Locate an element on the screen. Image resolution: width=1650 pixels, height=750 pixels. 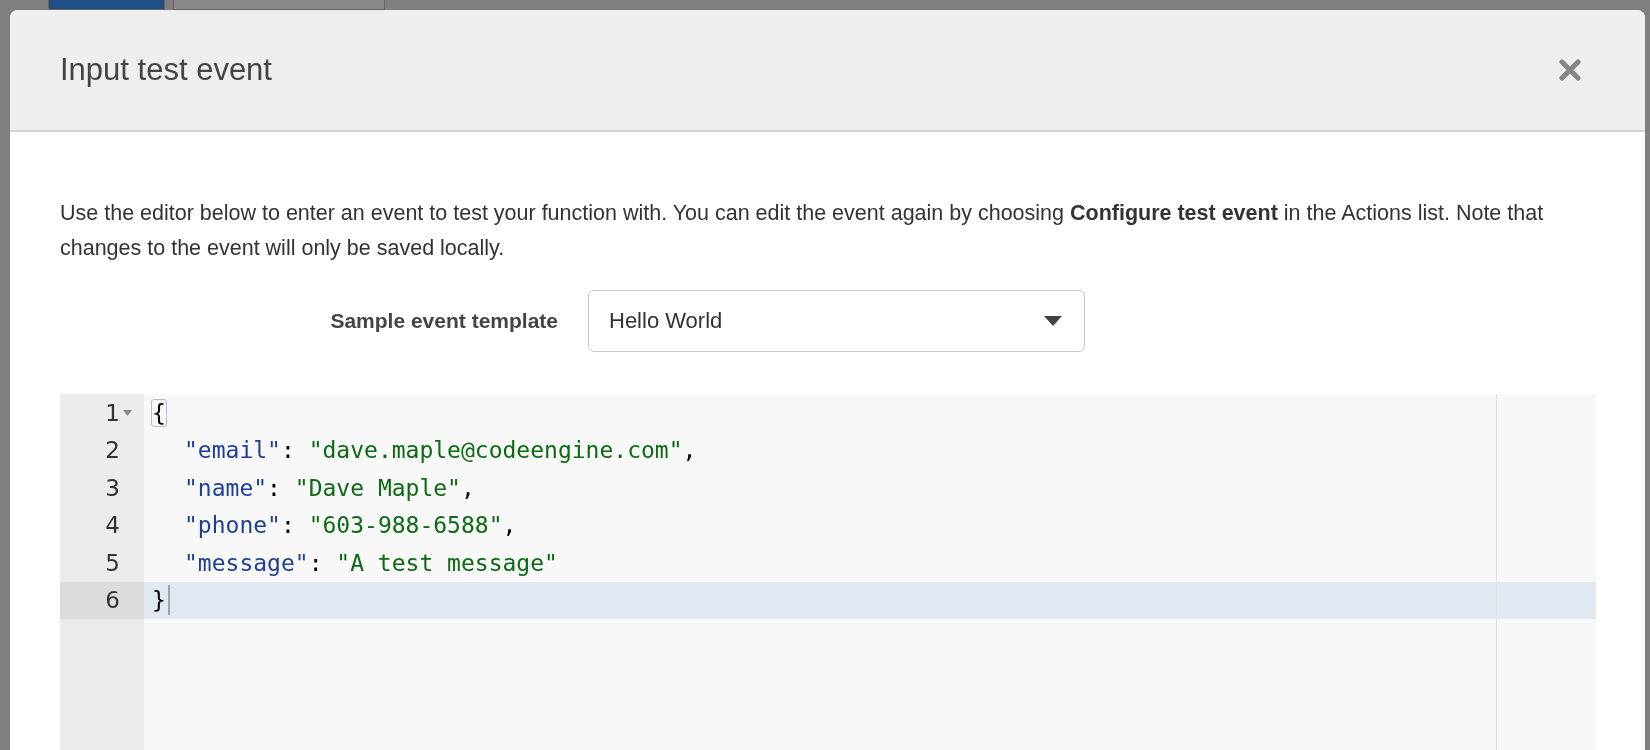
code-line: { is located at coordinates (159, 412).